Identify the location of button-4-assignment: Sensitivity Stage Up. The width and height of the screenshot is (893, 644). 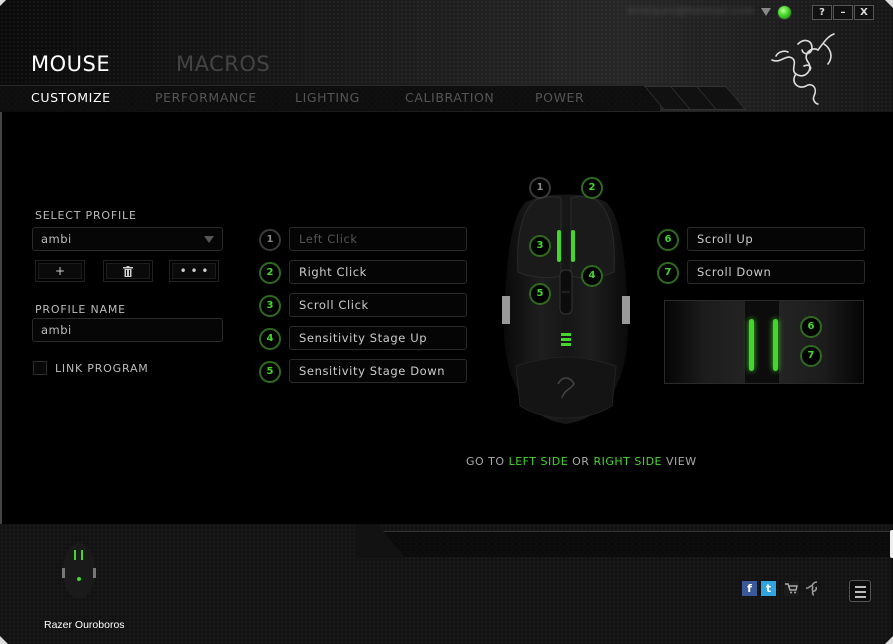
(378, 338).